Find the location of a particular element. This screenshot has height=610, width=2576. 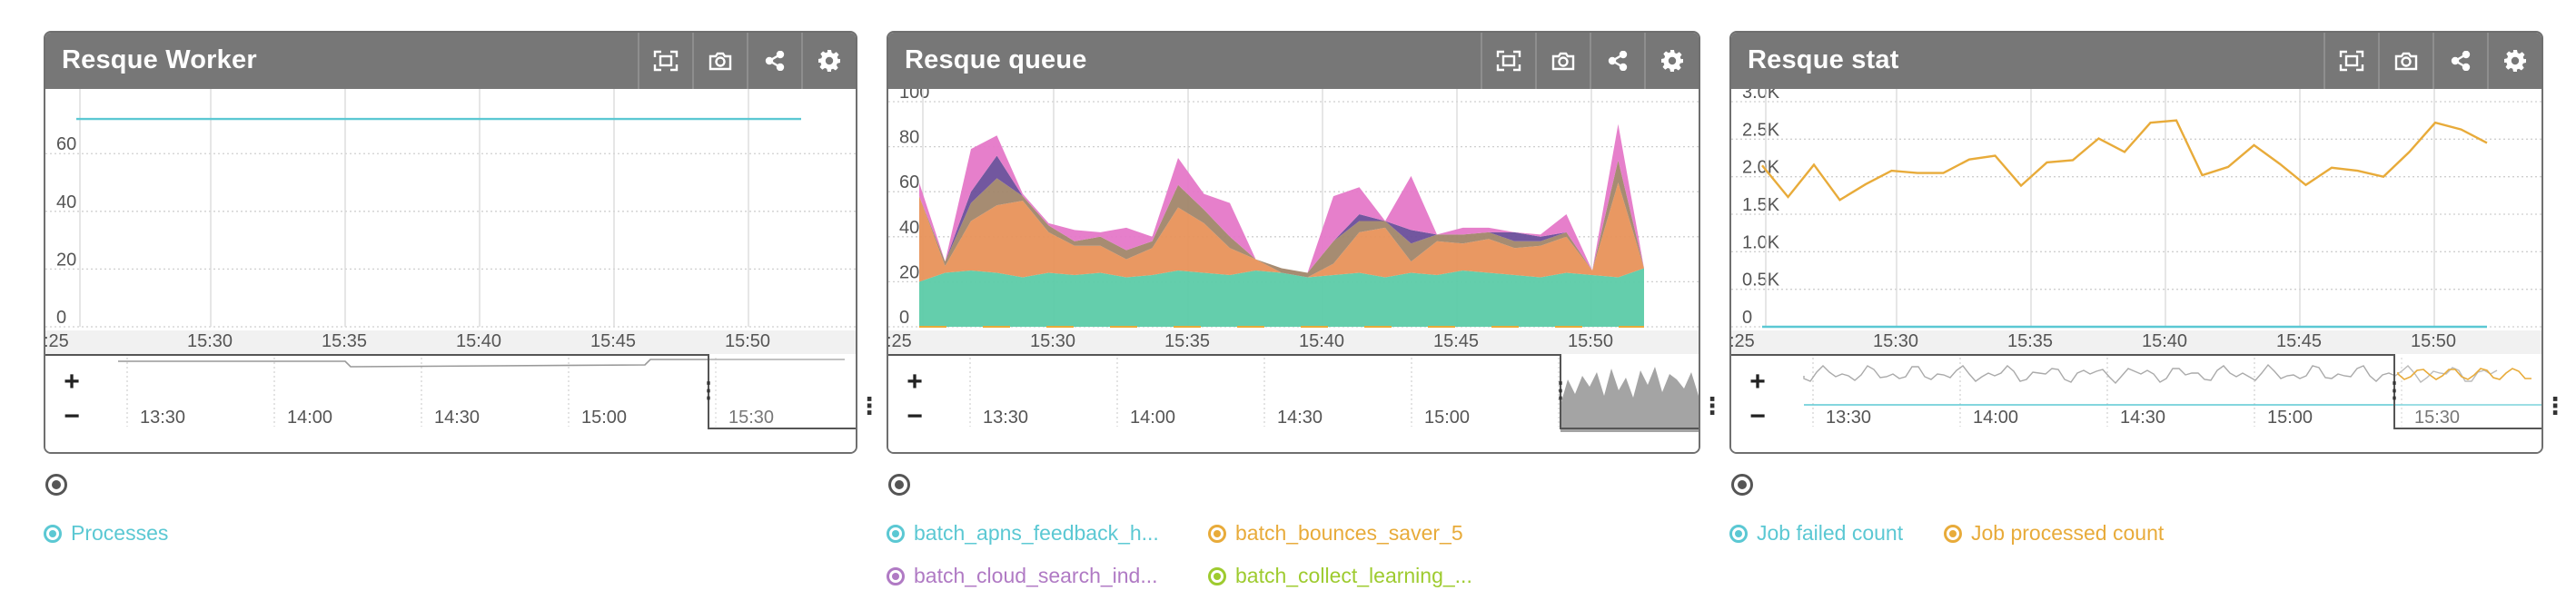

legend-item: batch_bounces_saver_5 is located at coordinates (1335, 533).